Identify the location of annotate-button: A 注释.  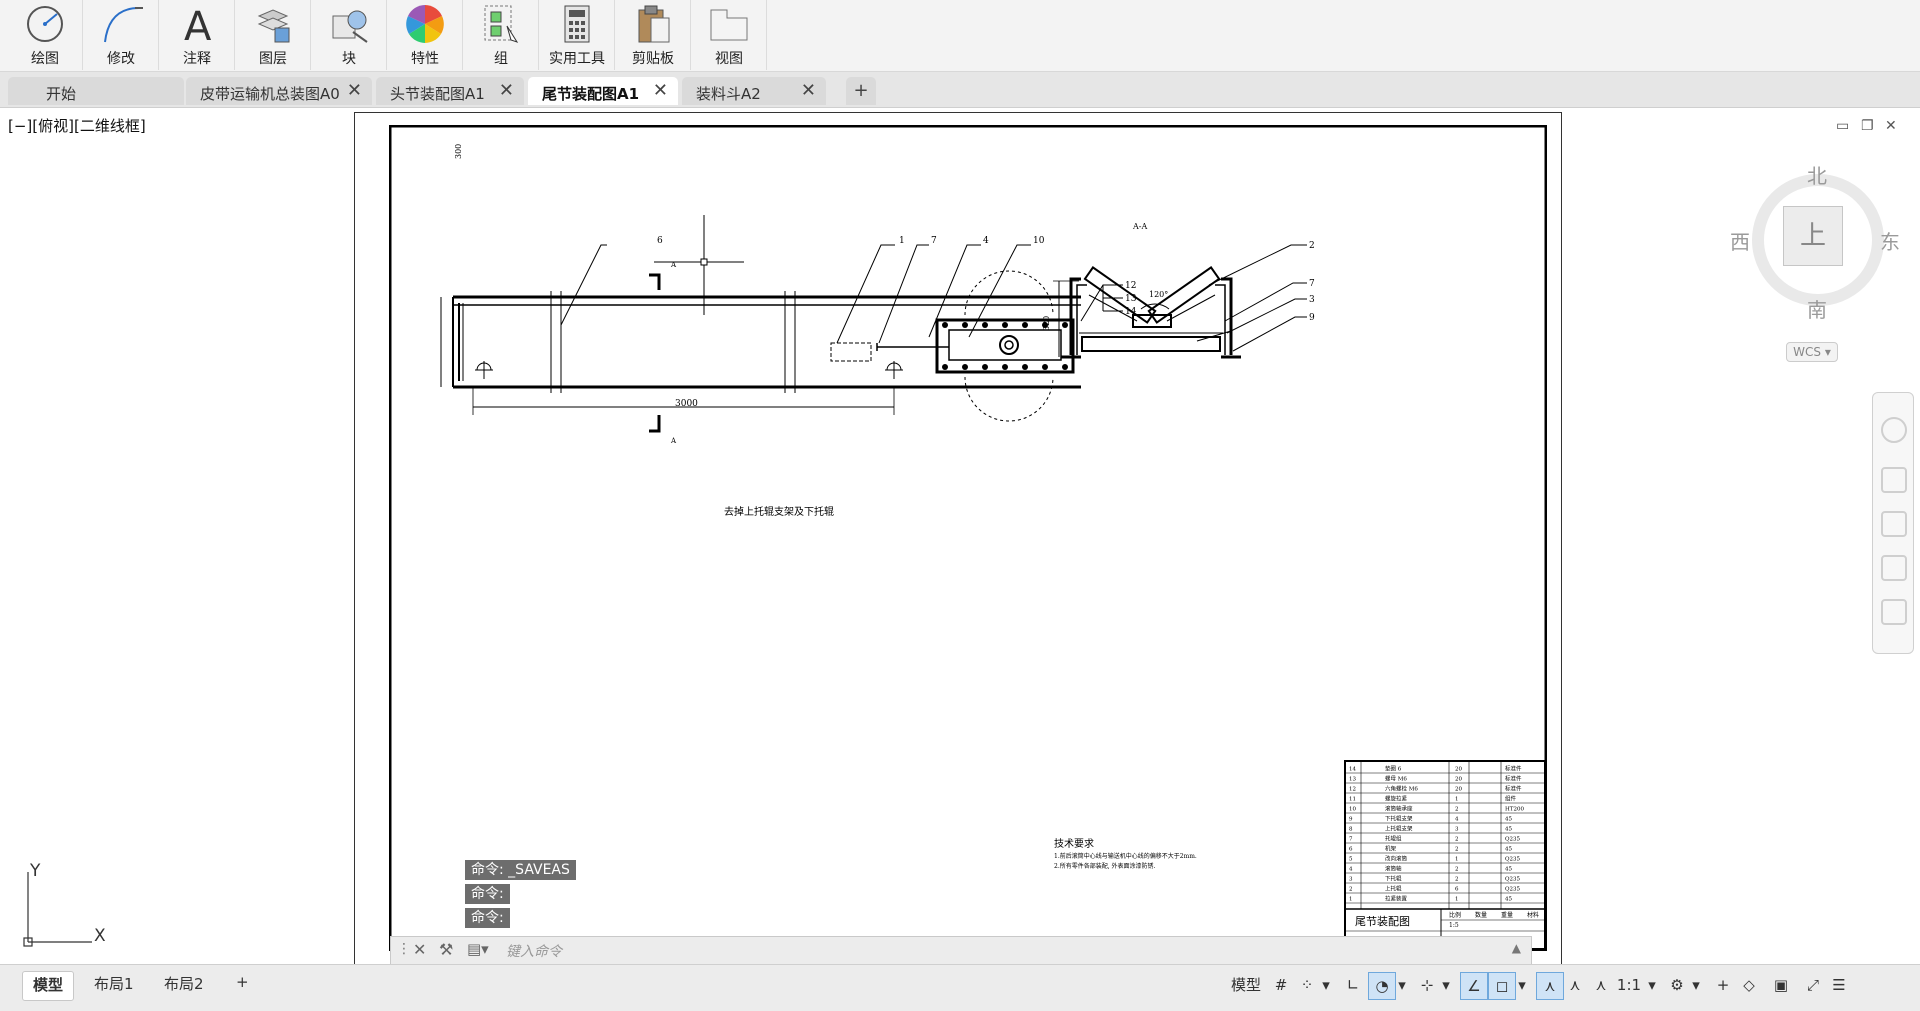
(197, 35).